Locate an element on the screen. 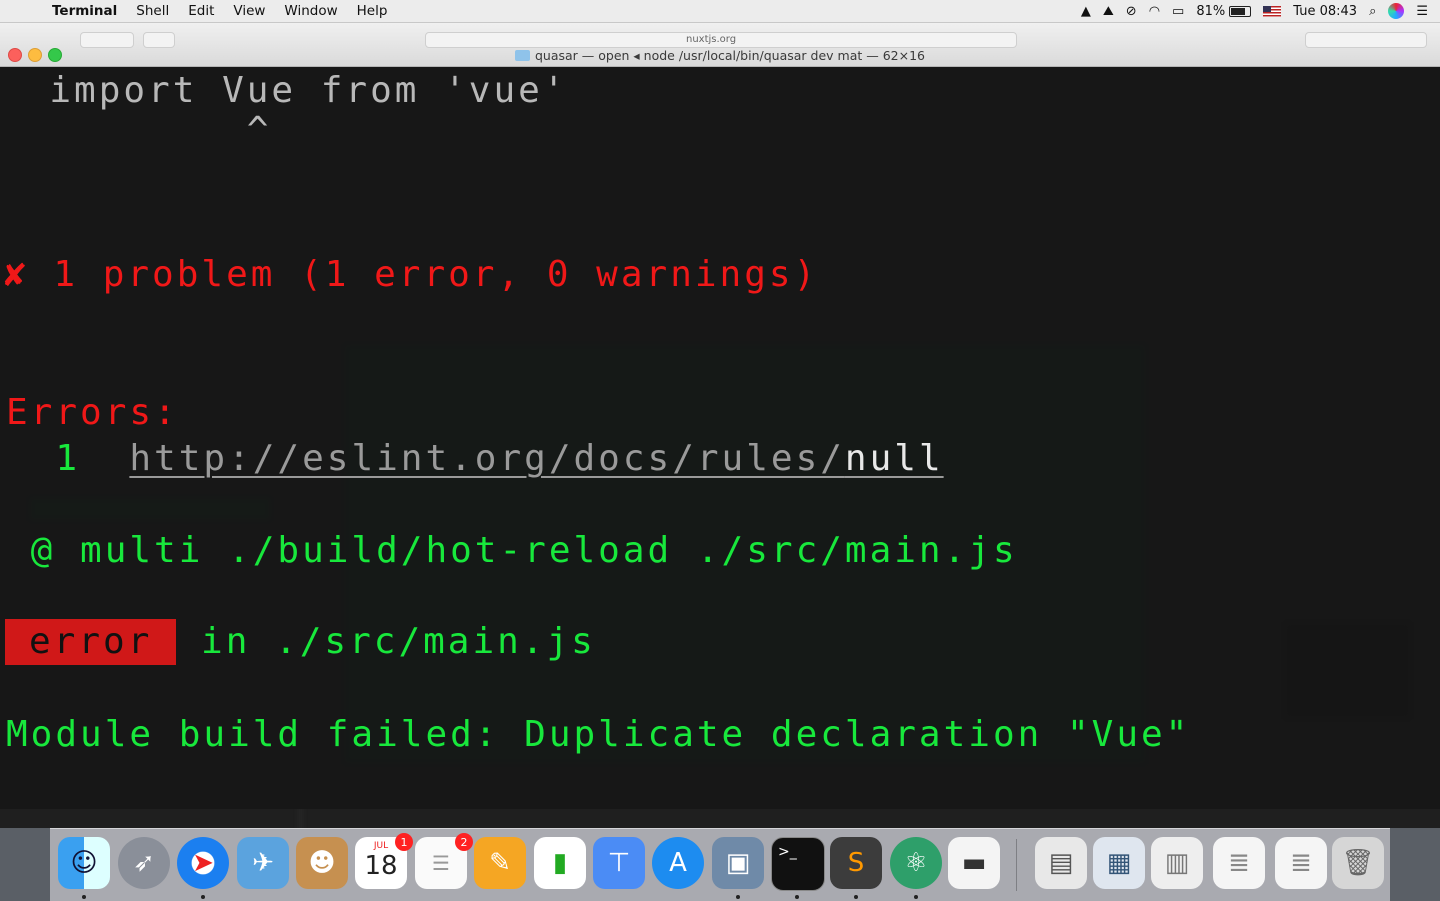  calendar-day: 18 is located at coordinates (381, 866).